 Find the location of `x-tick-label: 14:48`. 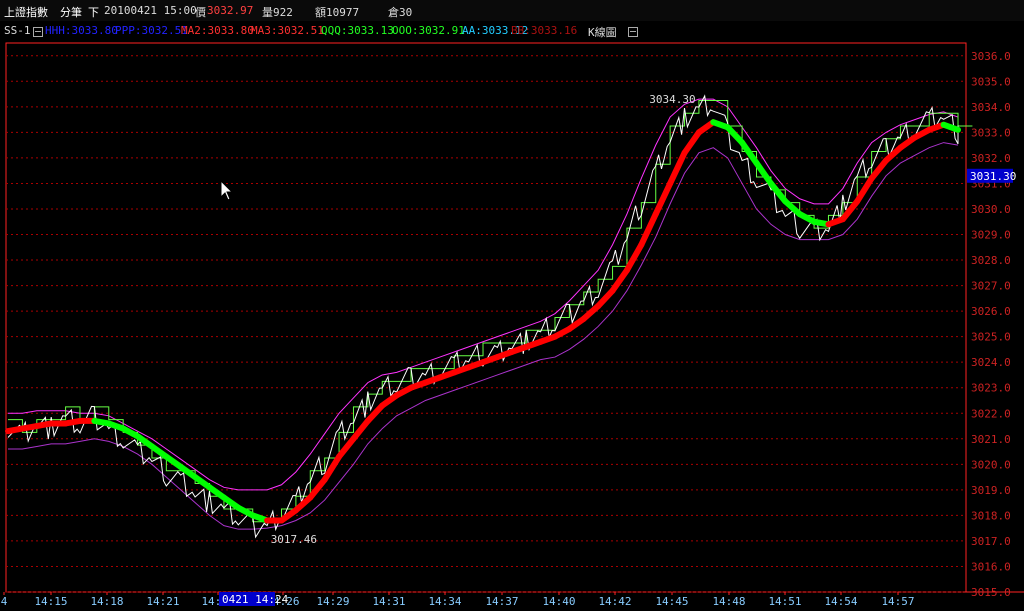

x-tick-label: 14:48 is located at coordinates (728, 601).